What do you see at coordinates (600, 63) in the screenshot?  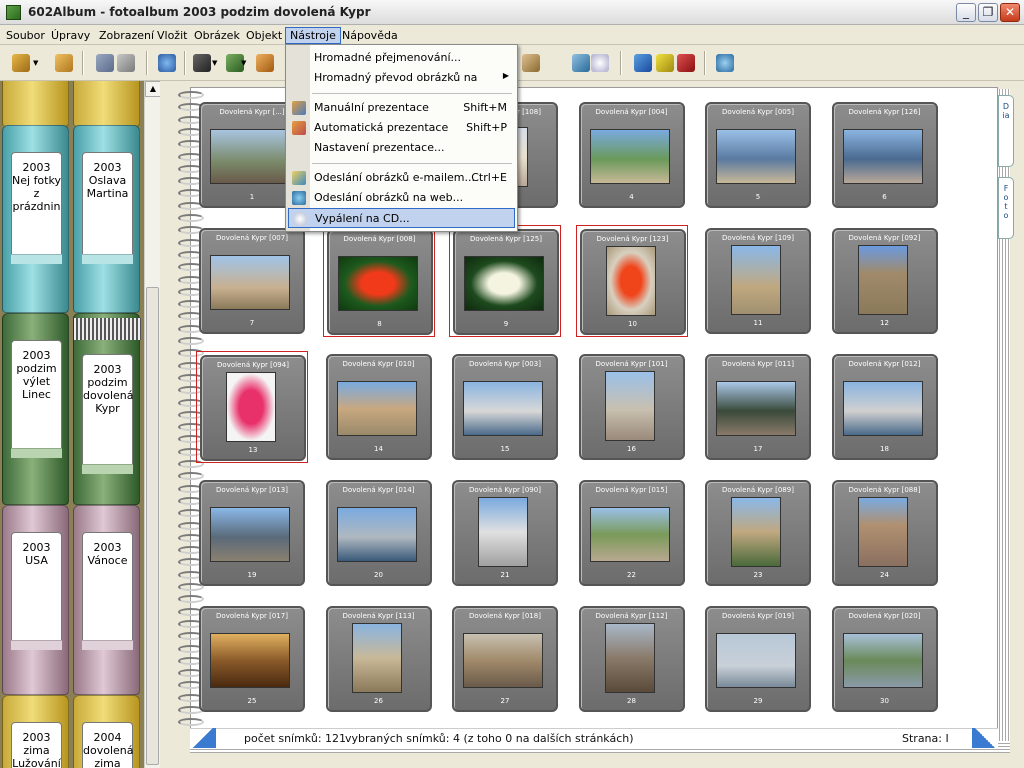 I see `cd-icon` at bounding box center [600, 63].